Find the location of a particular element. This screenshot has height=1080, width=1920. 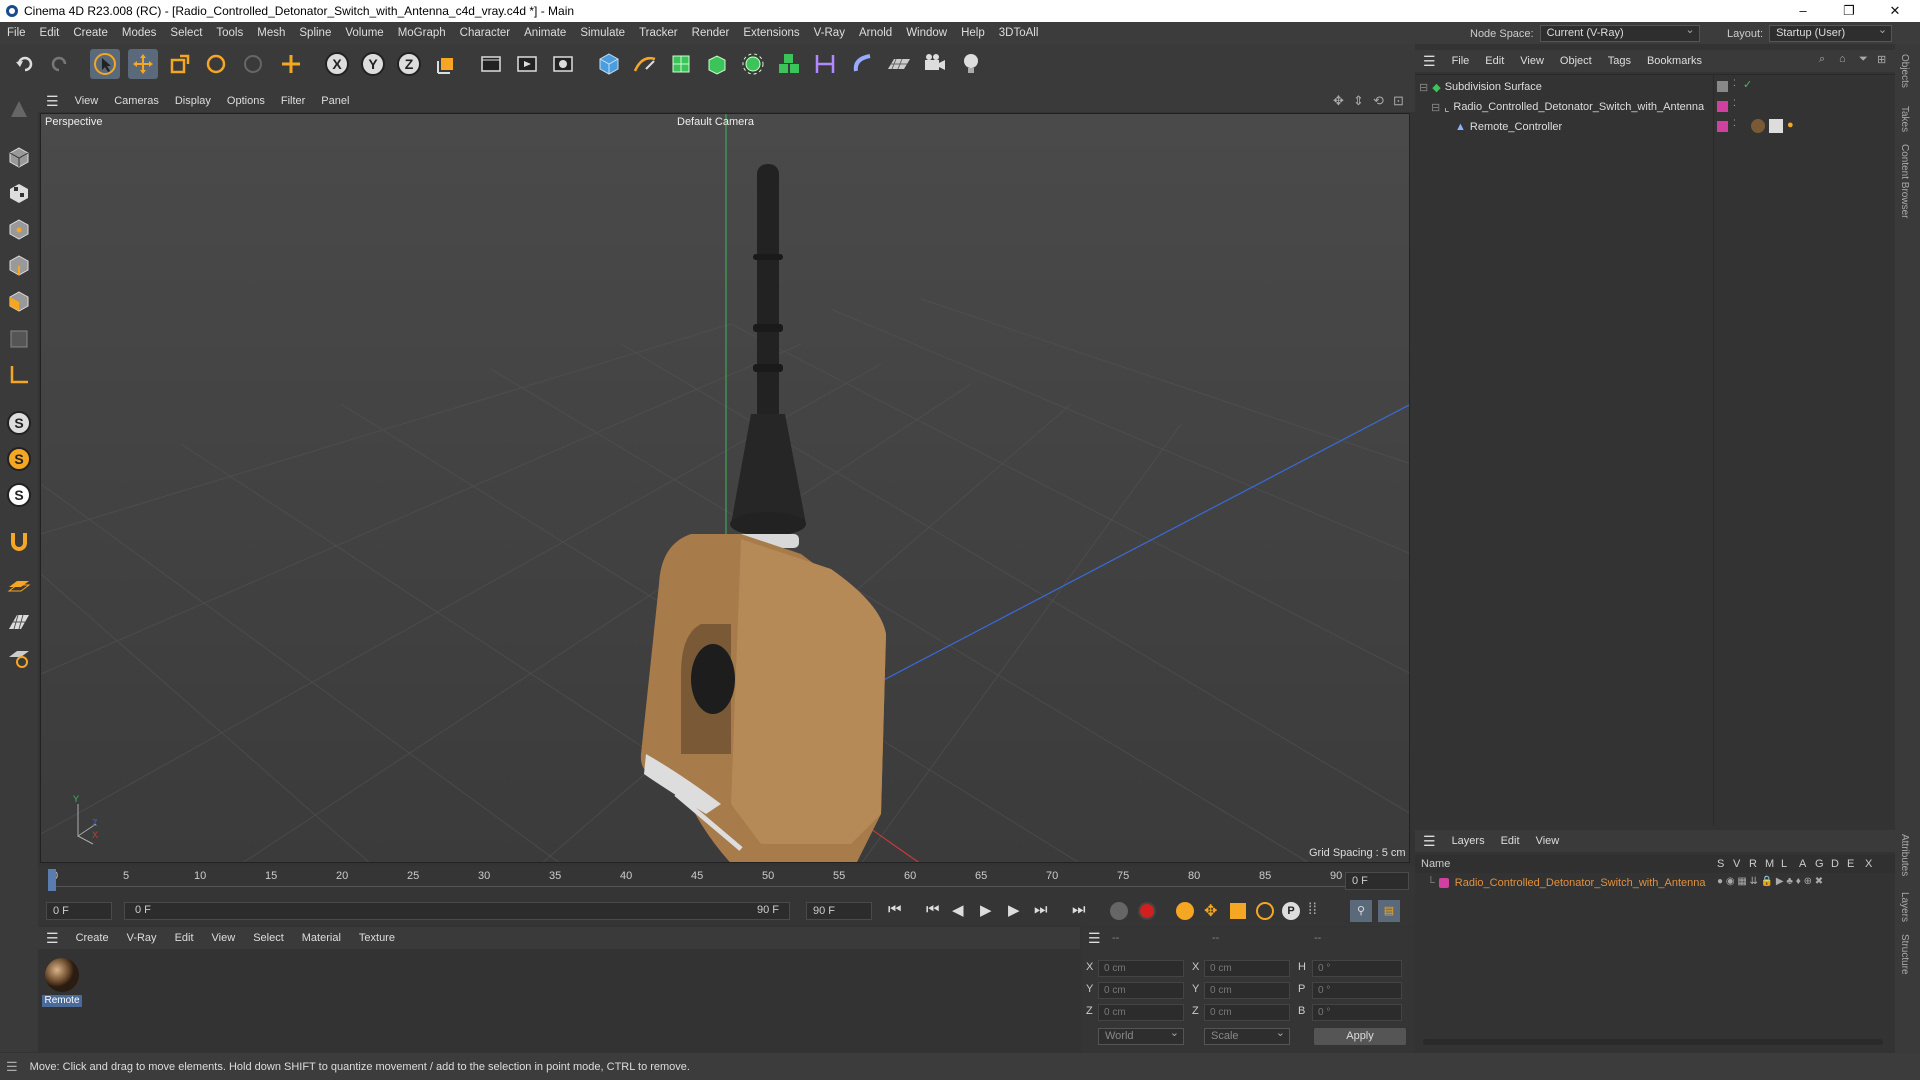

grid-icon is located at coordinates (19, 621).